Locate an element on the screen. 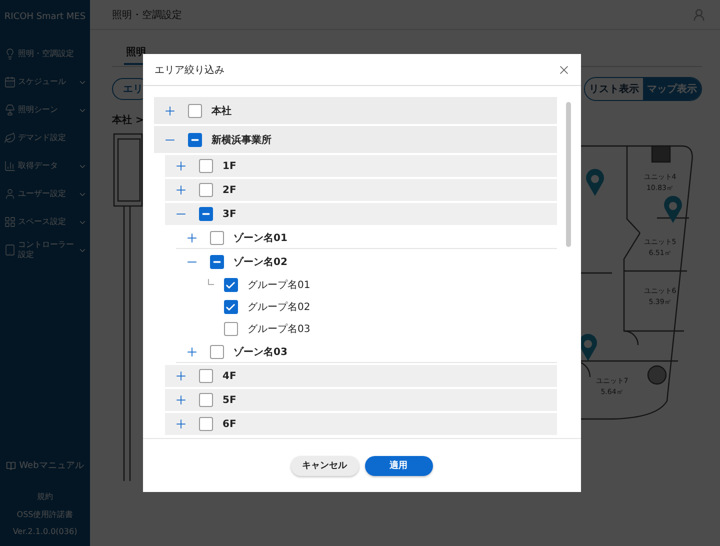  apply-button: 適用 is located at coordinates (398, 466).